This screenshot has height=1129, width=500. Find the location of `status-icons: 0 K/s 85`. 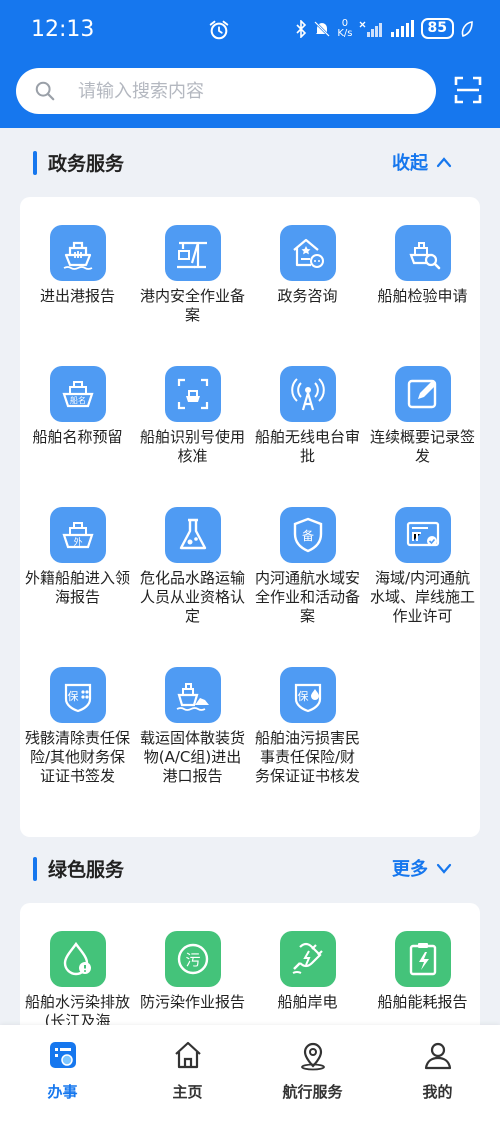

status-icons: 0 K/s 85 is located at coordinates (384, 28).